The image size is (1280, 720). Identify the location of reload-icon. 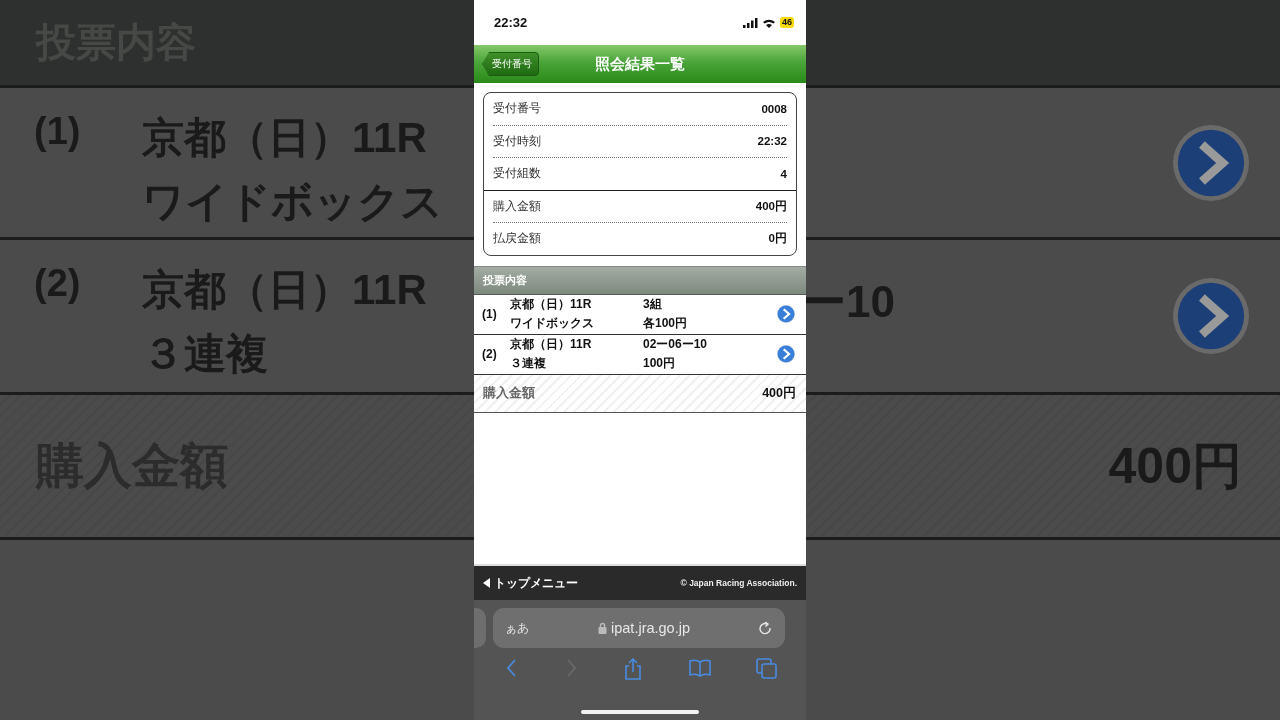
(766, 628).